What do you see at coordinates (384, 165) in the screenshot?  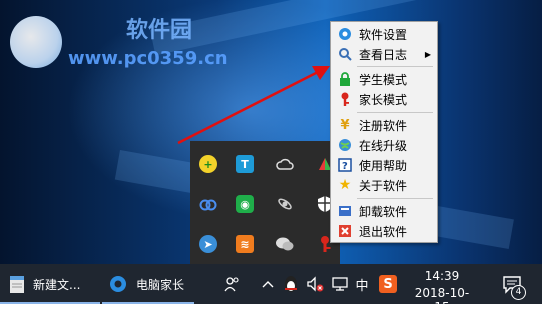 I see `menu-item-help: ? 使用帮助` at bounding box center [384, 165].